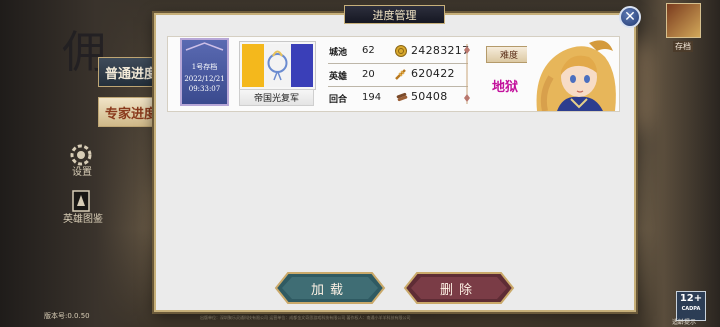 This screenshot has width=720, height=327. Describe the element at coordinates (368, 50) in the screenshot. I see `stat-value-cities: 62` at that location.